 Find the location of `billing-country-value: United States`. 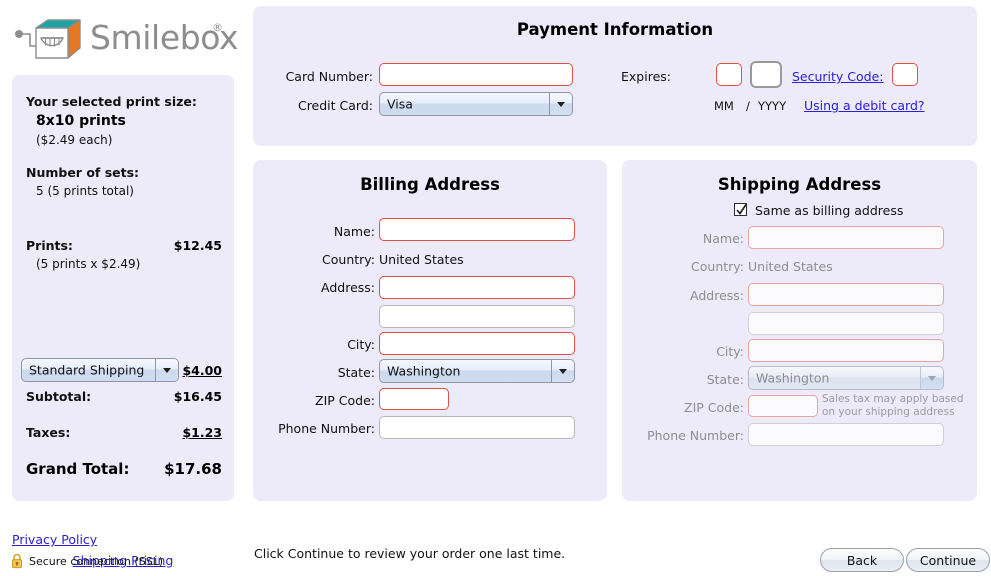

billing-country-value: United States is located at coordinates (421, 259).